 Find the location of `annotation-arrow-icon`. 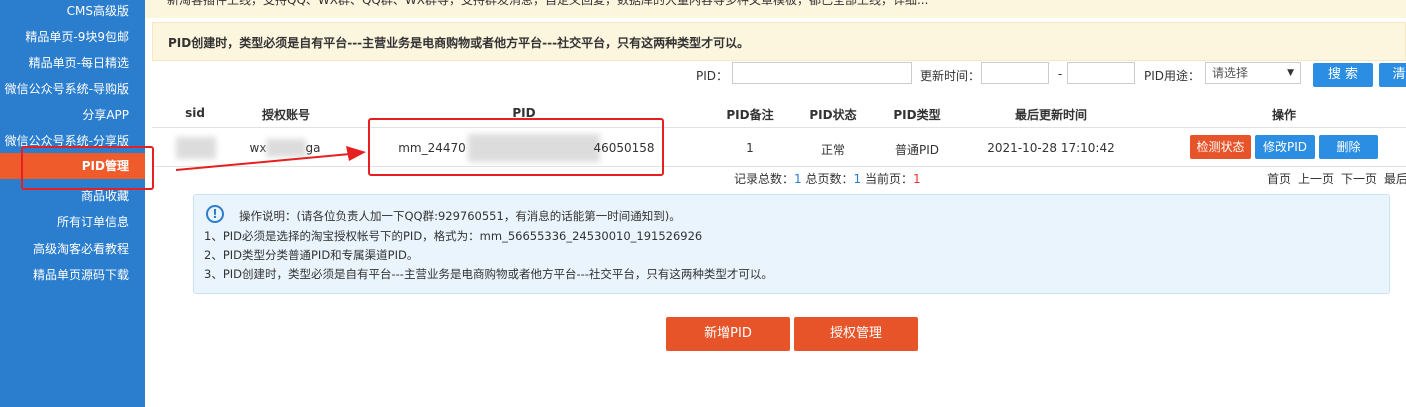

annotation-arrow-icon is located at coordinates (270, 158).